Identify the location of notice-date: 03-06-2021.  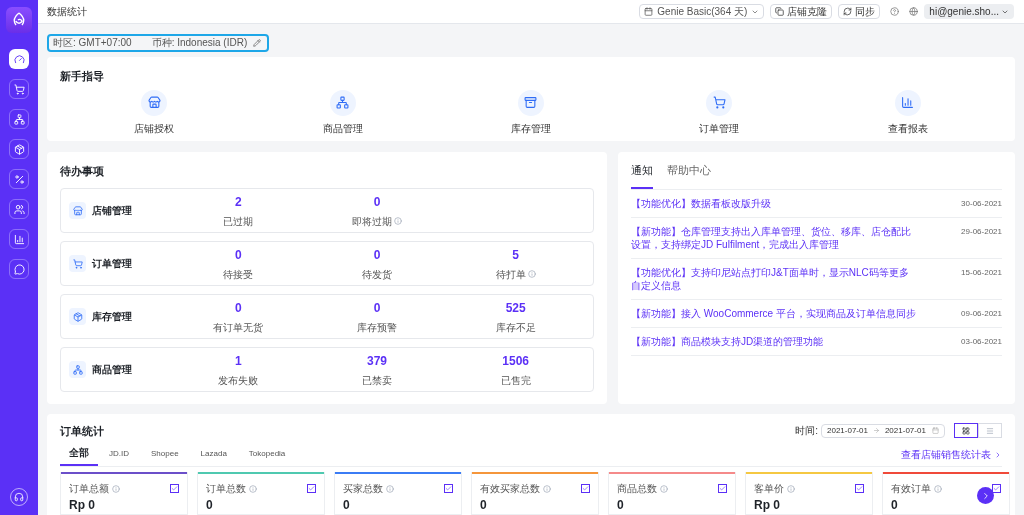
(981, 342).